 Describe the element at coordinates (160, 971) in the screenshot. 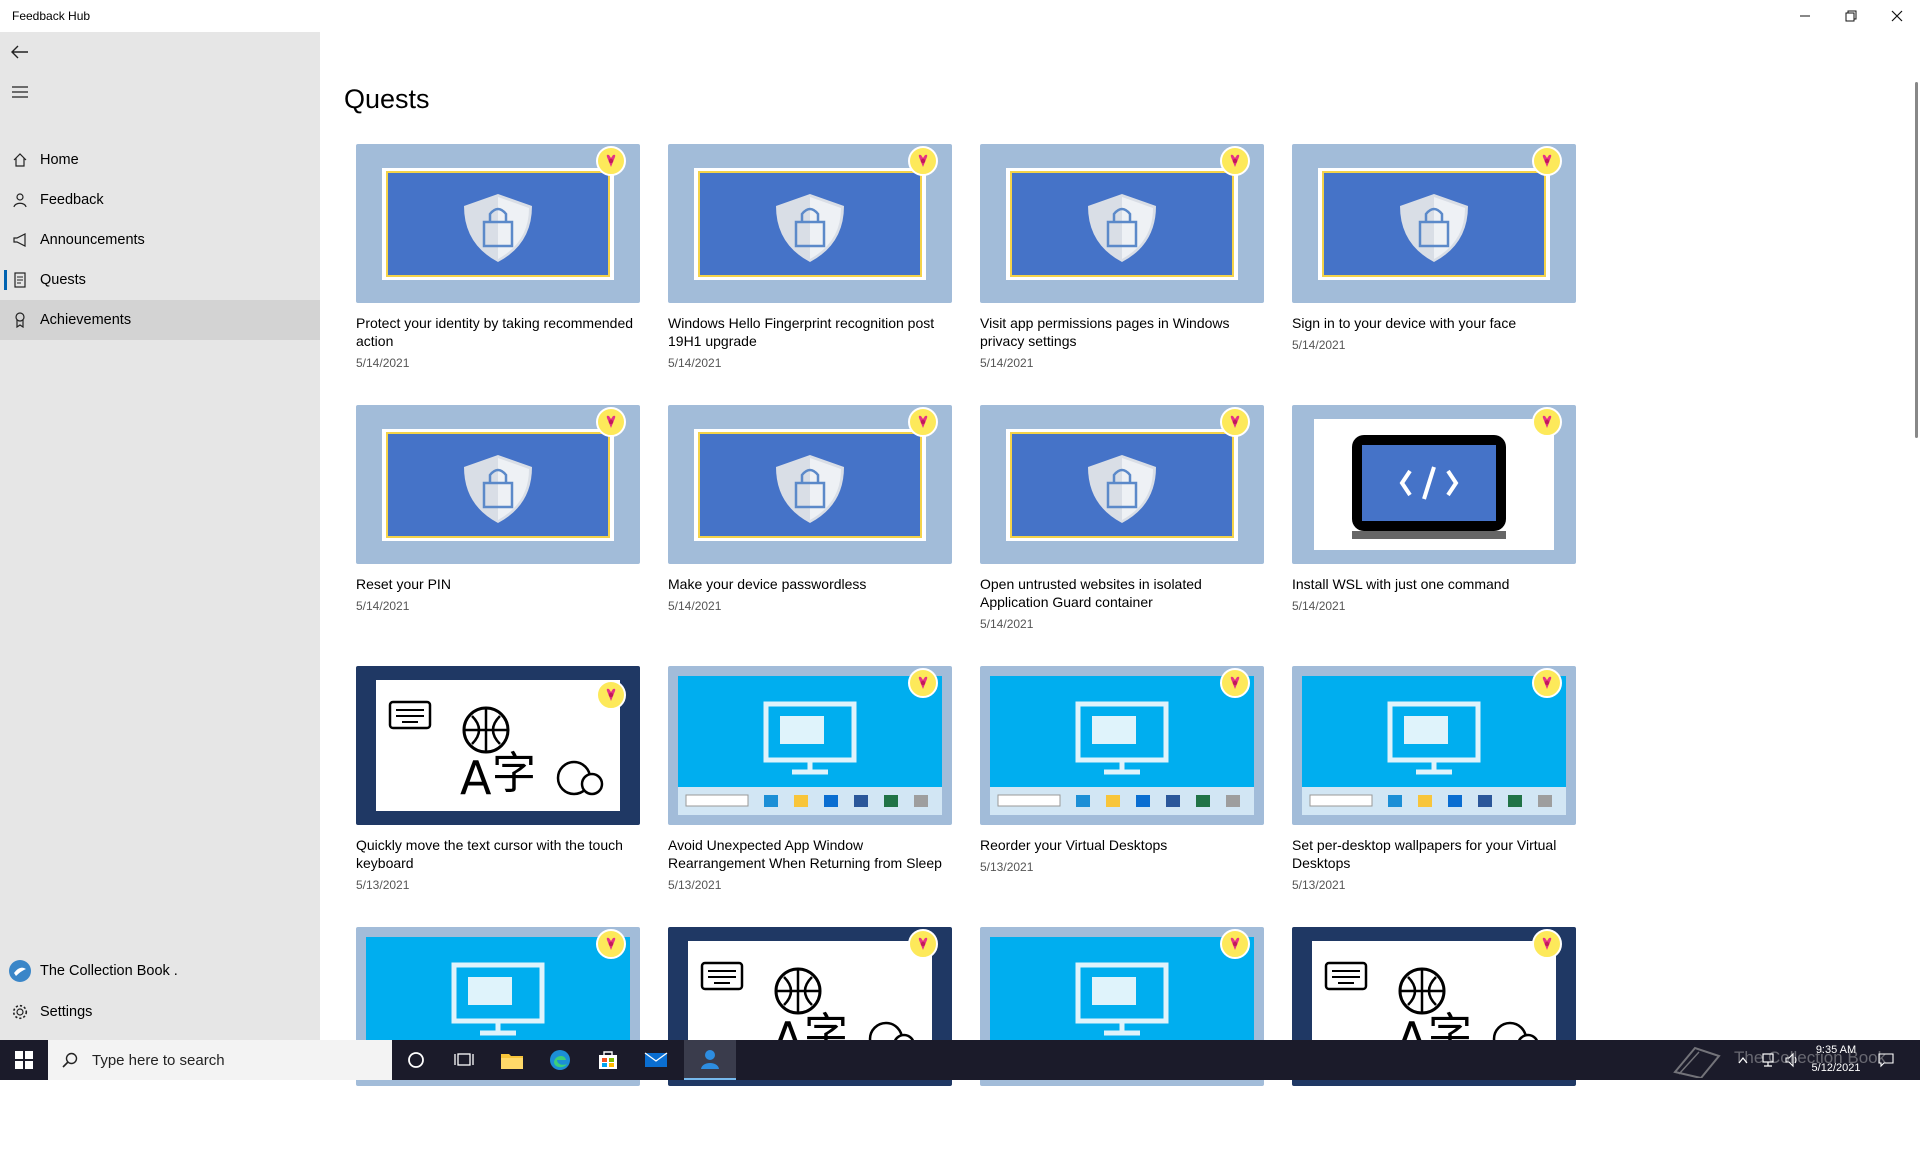

I see `account-button: The Collection Book .` at that location.